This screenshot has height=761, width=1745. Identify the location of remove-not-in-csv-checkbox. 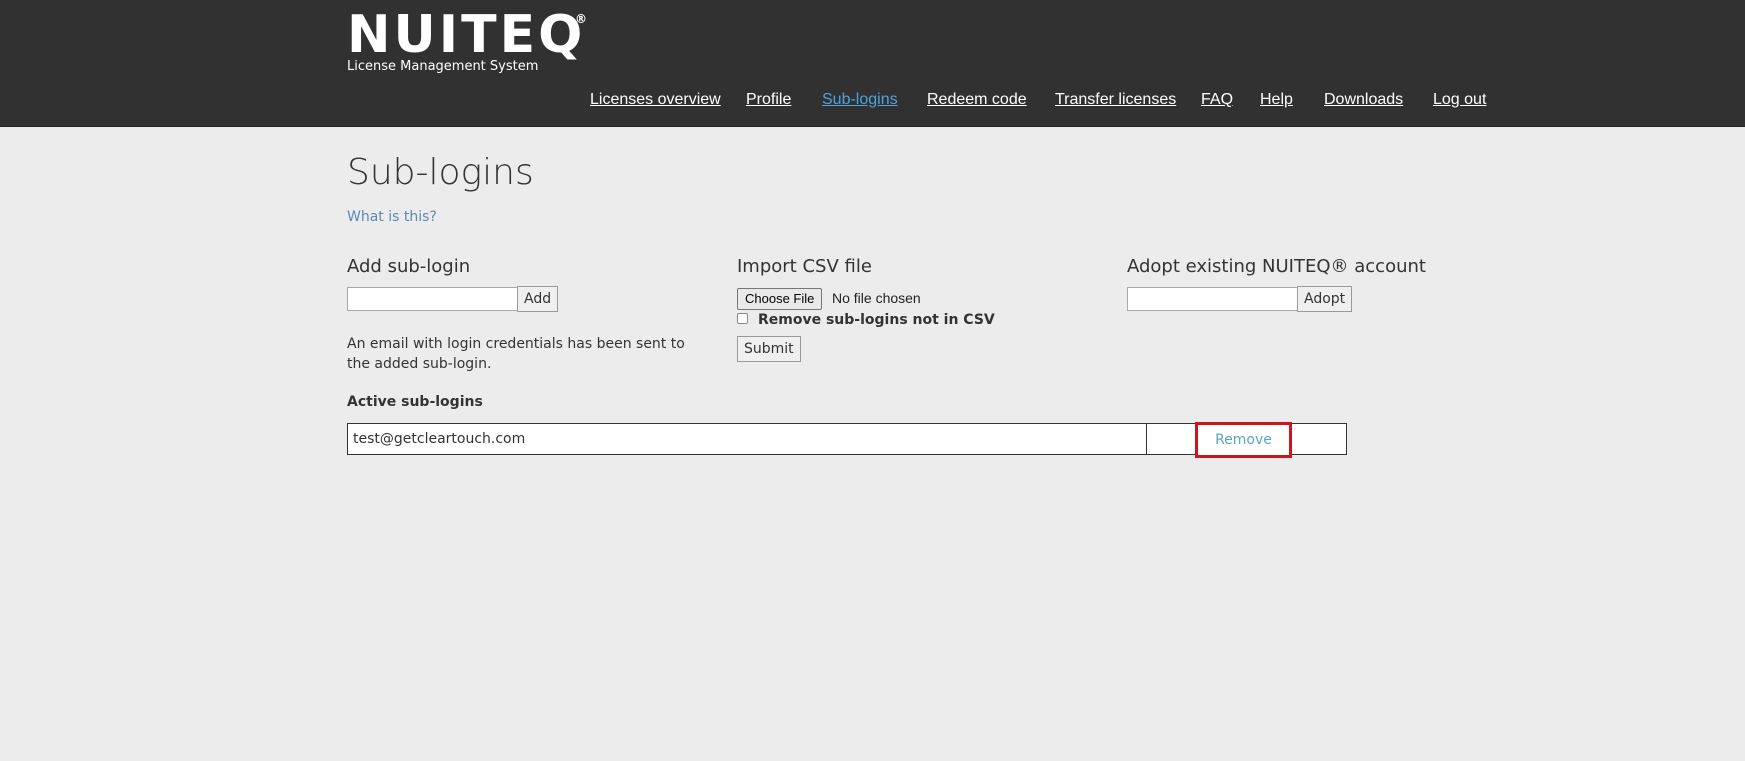
(742, 318).